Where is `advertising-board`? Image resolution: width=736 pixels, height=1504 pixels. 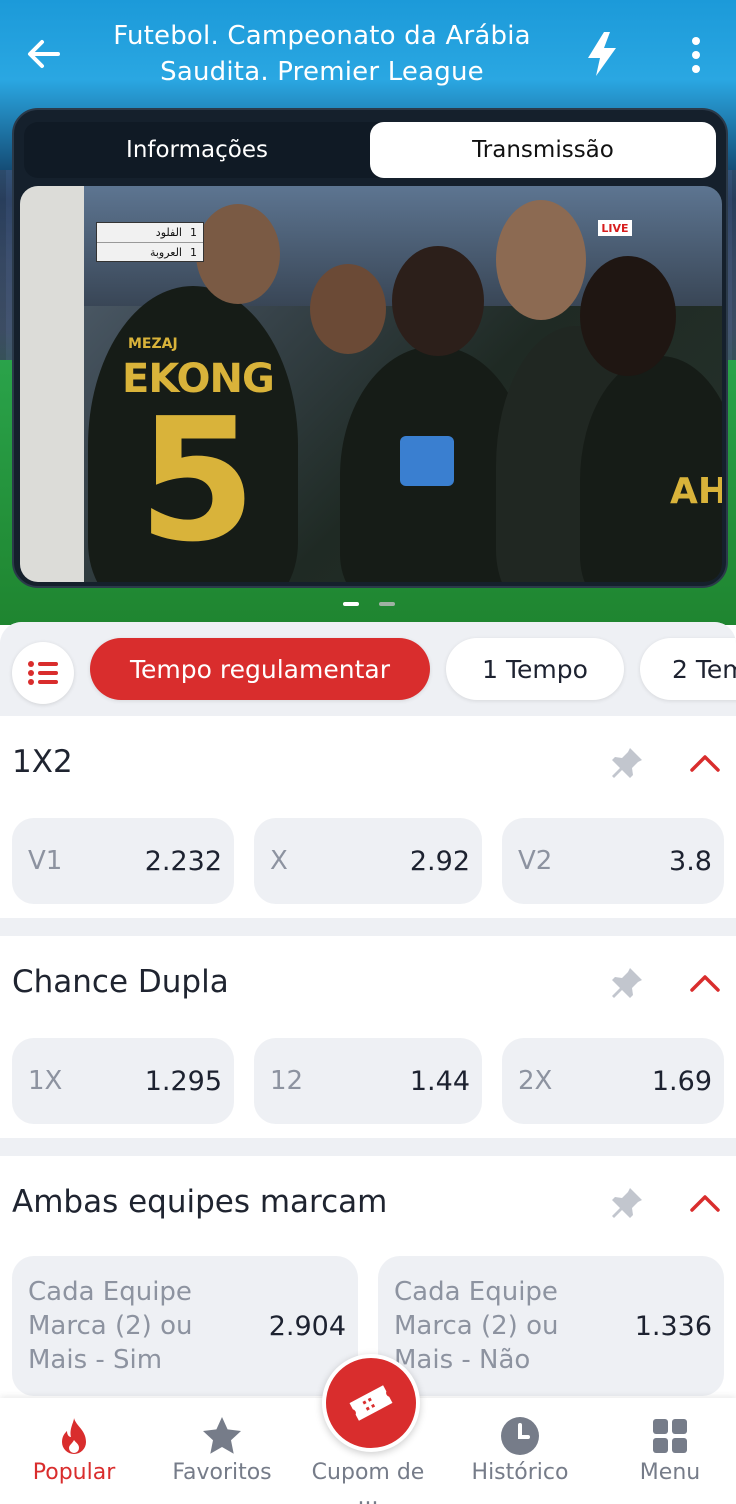 advertising-board is located at coordinates (52, 384).